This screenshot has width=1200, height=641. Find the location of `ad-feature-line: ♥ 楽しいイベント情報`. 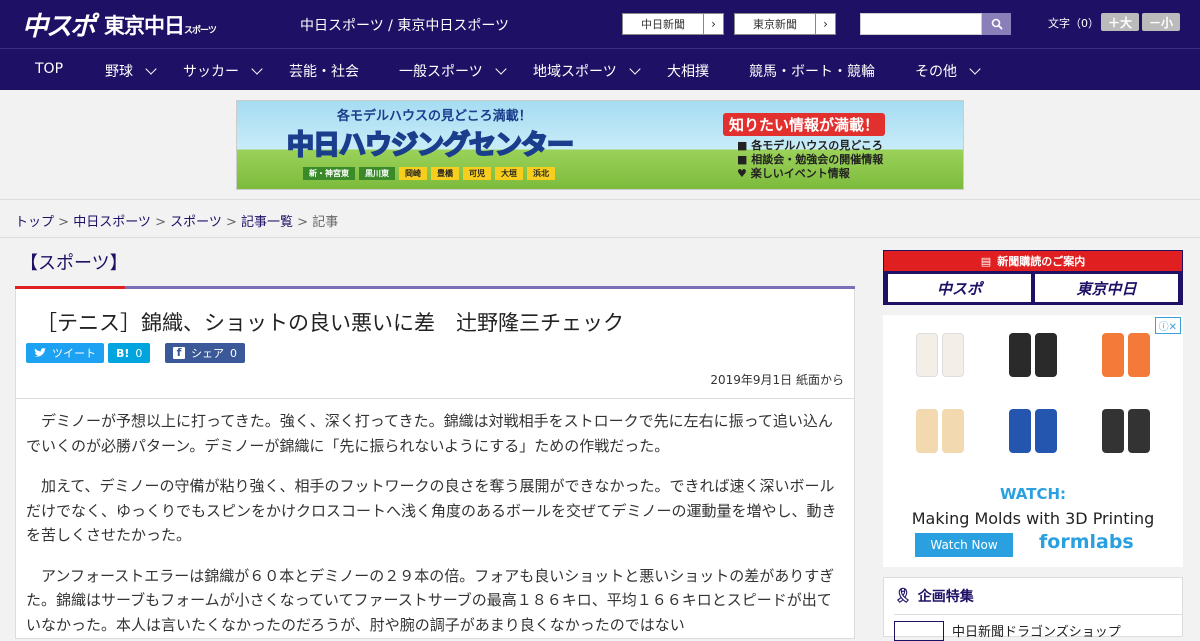

ad-feature-line: ♥ 楽しいイベント情報 is located at coordinates (793, 173).